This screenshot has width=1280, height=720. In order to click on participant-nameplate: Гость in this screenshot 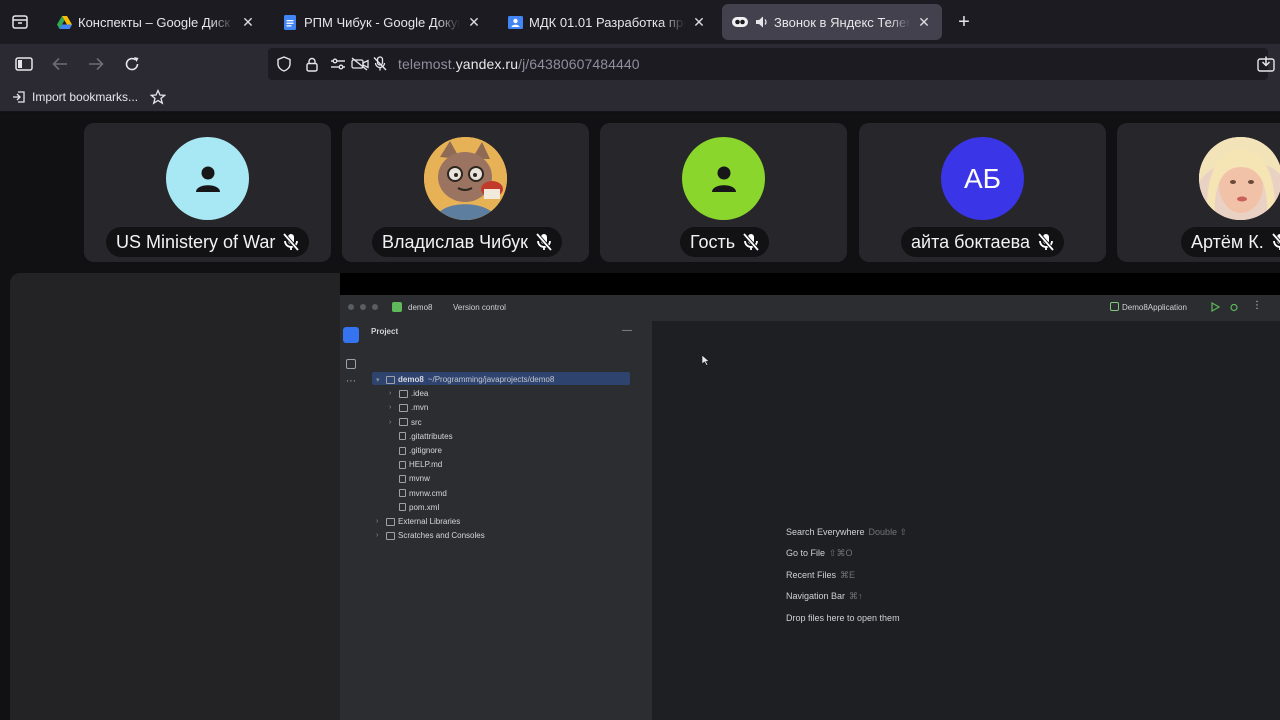, I will do `click(725, 242)`.